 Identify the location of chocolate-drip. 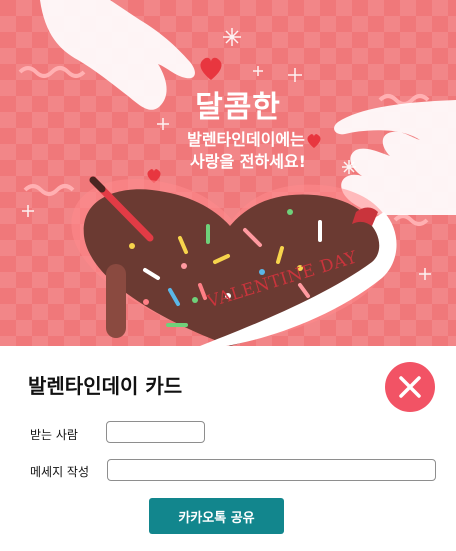
(116, 301).